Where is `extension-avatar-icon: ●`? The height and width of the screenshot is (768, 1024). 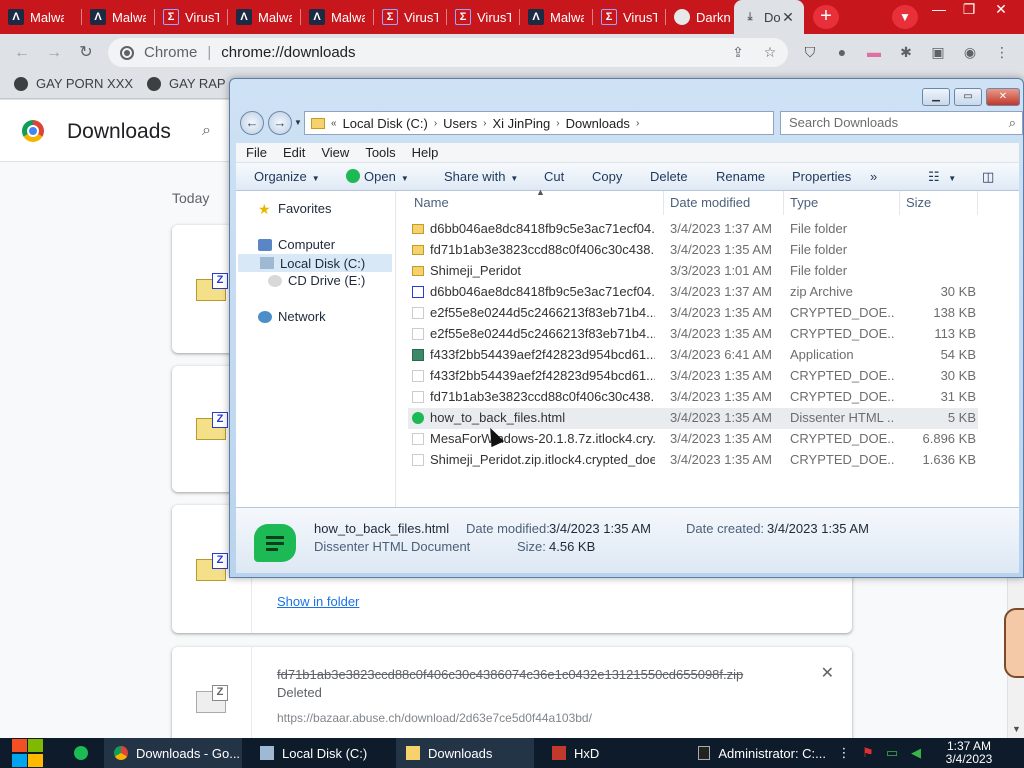 extension-avatar-icon: ● is located at coordinates (842, 52).